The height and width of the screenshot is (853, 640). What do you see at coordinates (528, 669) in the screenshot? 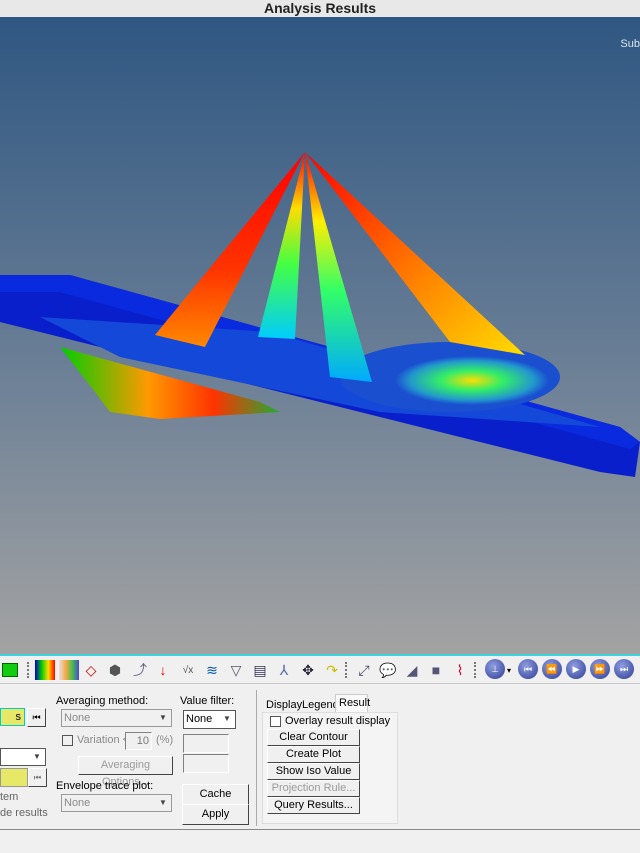
I see `first-frame-icon: ⏮` at bounding box center [528, 669].